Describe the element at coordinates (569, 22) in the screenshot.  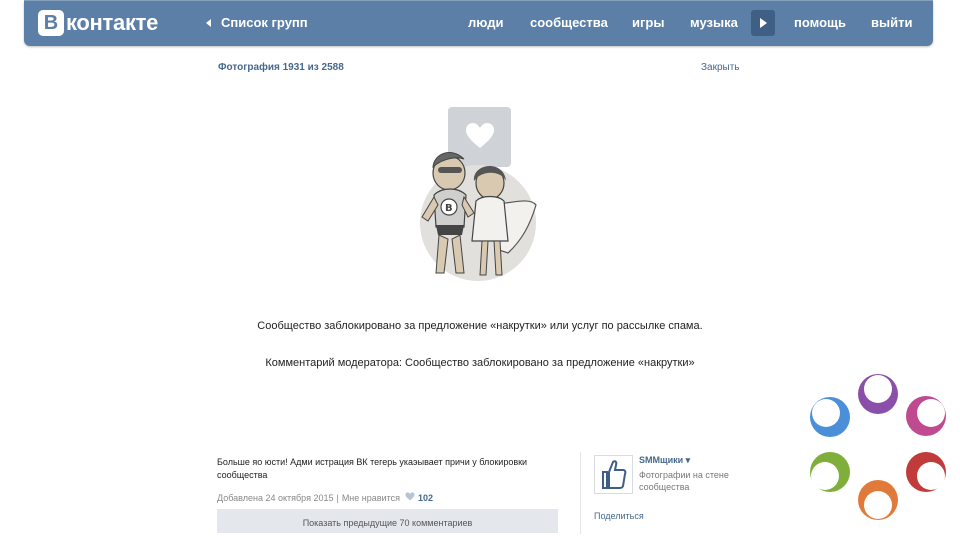
I see `nav-communities: сообщества` at that location.